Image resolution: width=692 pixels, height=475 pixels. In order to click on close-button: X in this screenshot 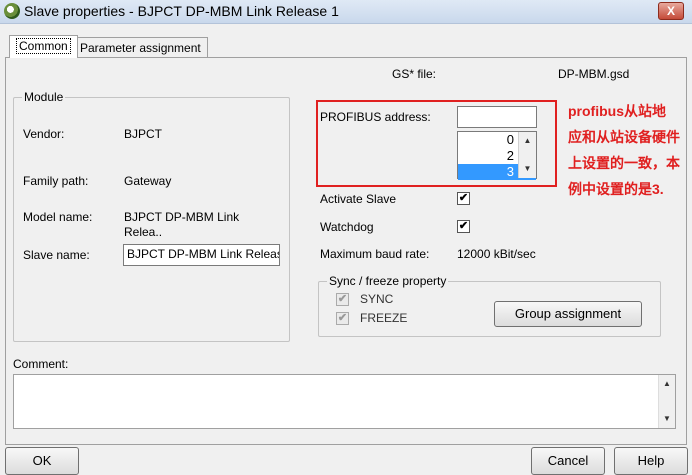, I will do `click(671, 11)`.